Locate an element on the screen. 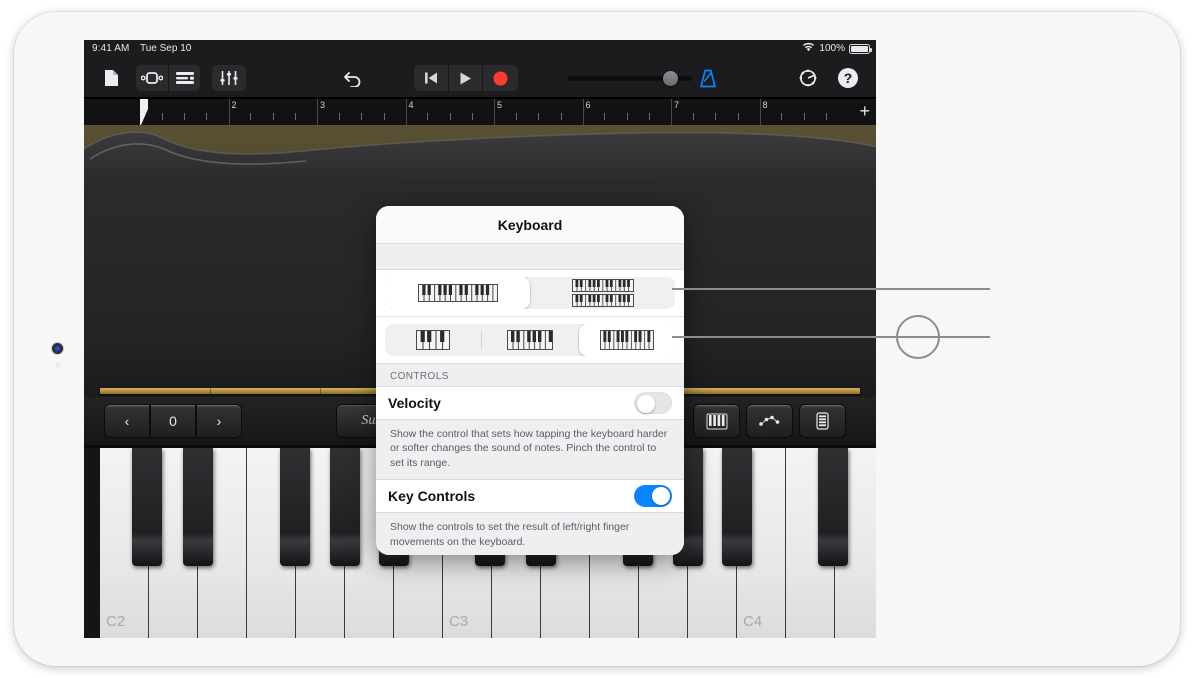 This screenshot has height=678, width=1194. master-volume-knob is located at coordinates (670, 78).